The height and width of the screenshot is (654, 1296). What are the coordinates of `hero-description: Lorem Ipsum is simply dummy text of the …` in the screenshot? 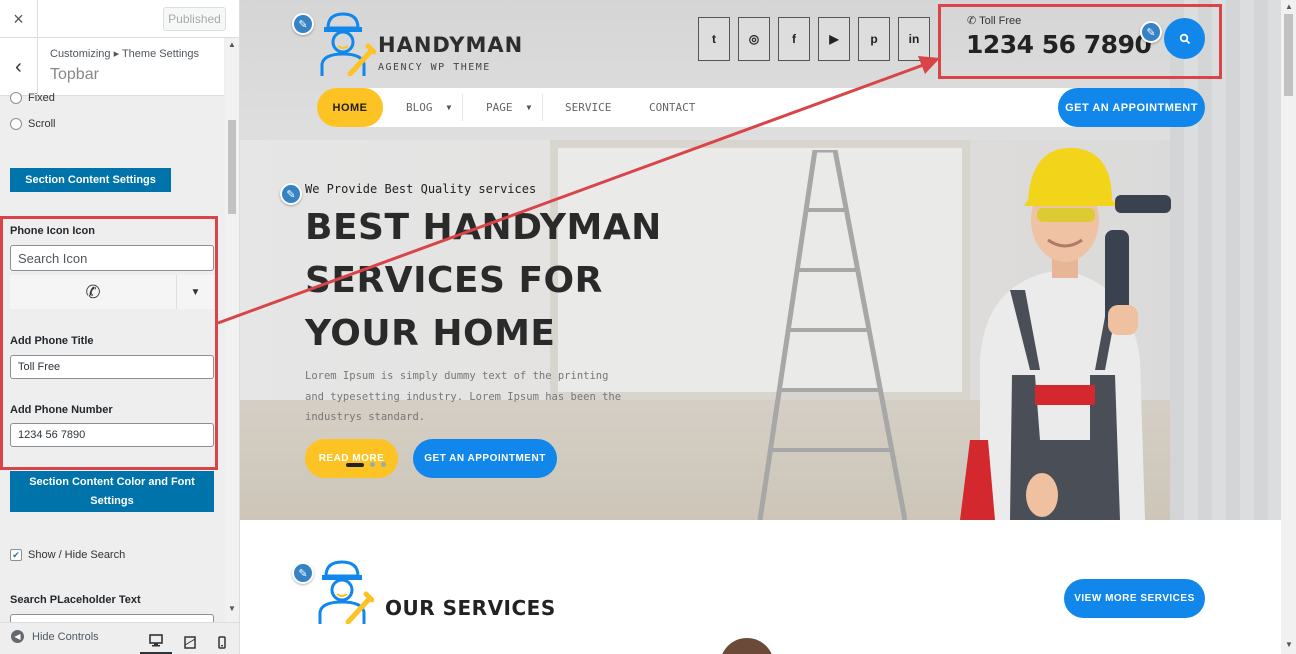 It's located at (463, 396).